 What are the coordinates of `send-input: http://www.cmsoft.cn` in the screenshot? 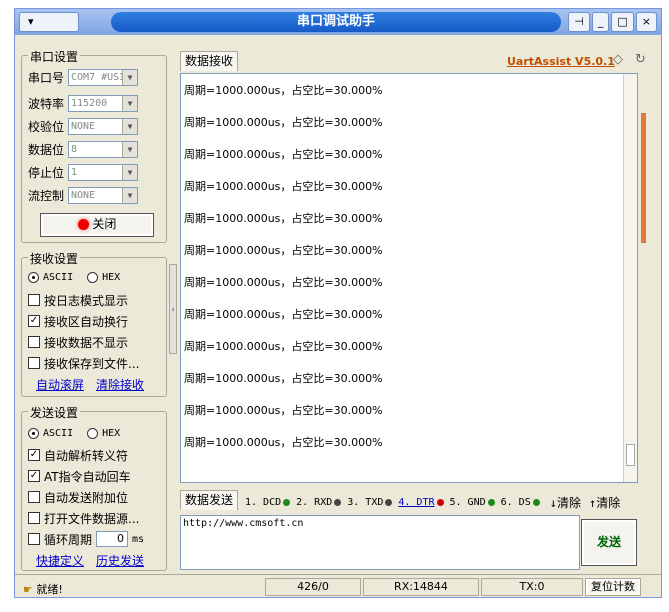 It's located at (380, 542).